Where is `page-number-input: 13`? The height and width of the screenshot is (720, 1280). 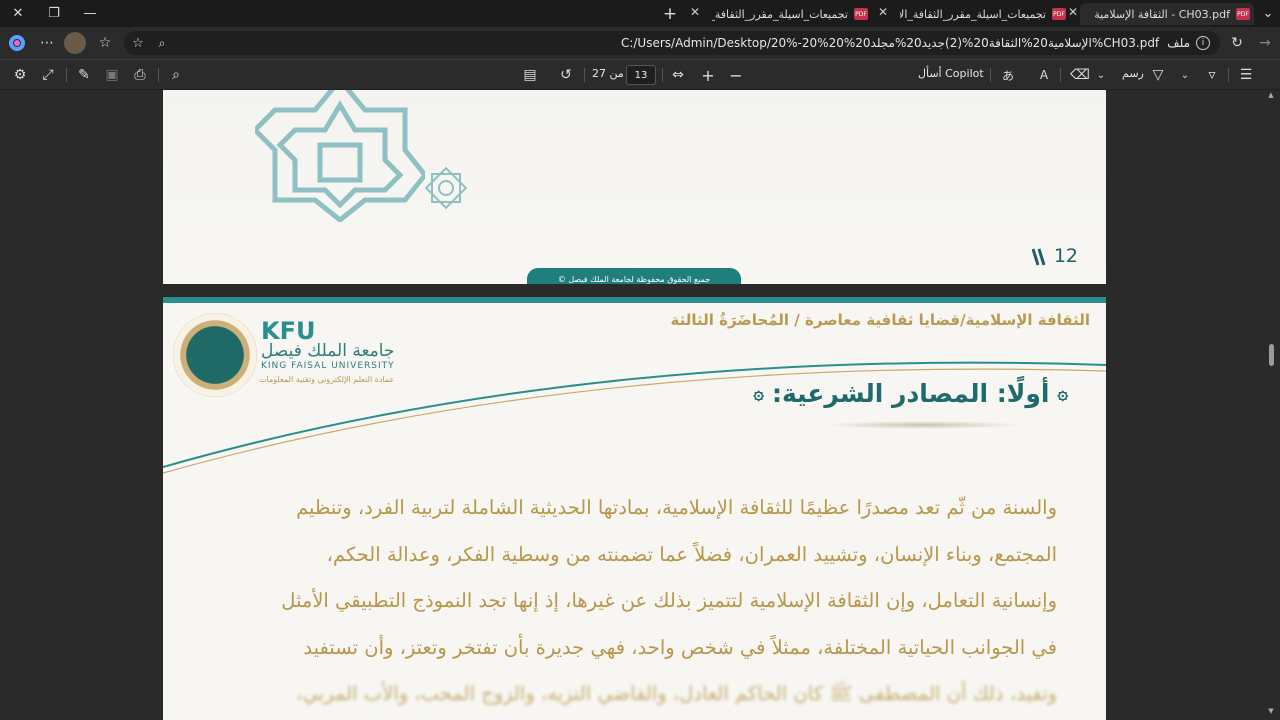
page-number-input: 13 is located at coordinates (641, 75).